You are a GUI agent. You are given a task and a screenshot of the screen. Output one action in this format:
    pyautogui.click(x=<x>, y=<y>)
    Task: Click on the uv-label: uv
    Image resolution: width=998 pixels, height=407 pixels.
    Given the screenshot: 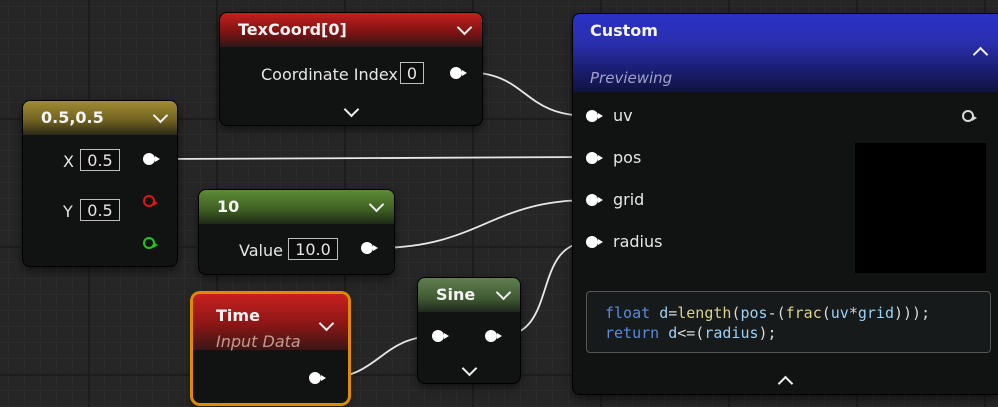 What is the action you would take?
    pyautogui.click(x=623, y=115)
    